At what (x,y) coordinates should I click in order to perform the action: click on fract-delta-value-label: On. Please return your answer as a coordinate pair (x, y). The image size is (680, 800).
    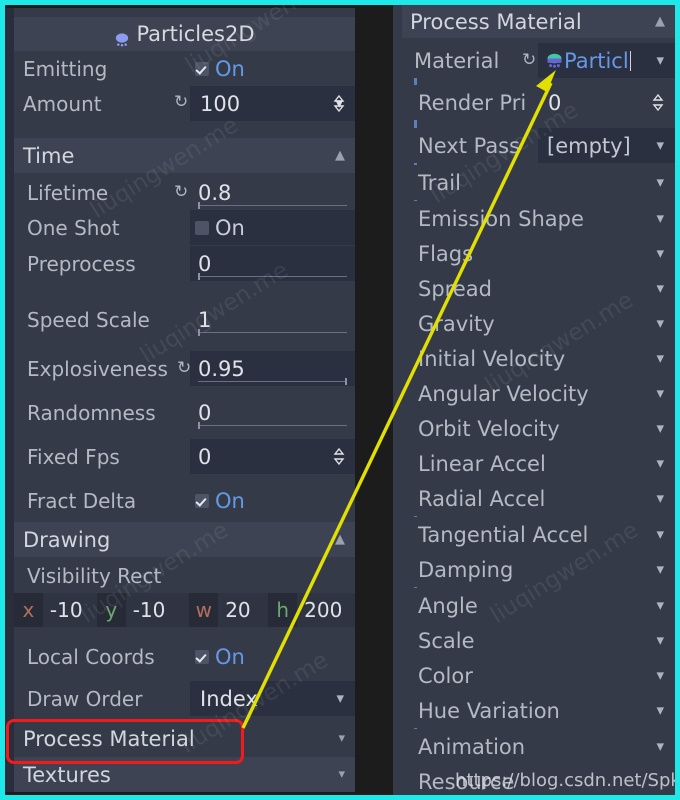
    Looking at the image, I should click on (230, 500).